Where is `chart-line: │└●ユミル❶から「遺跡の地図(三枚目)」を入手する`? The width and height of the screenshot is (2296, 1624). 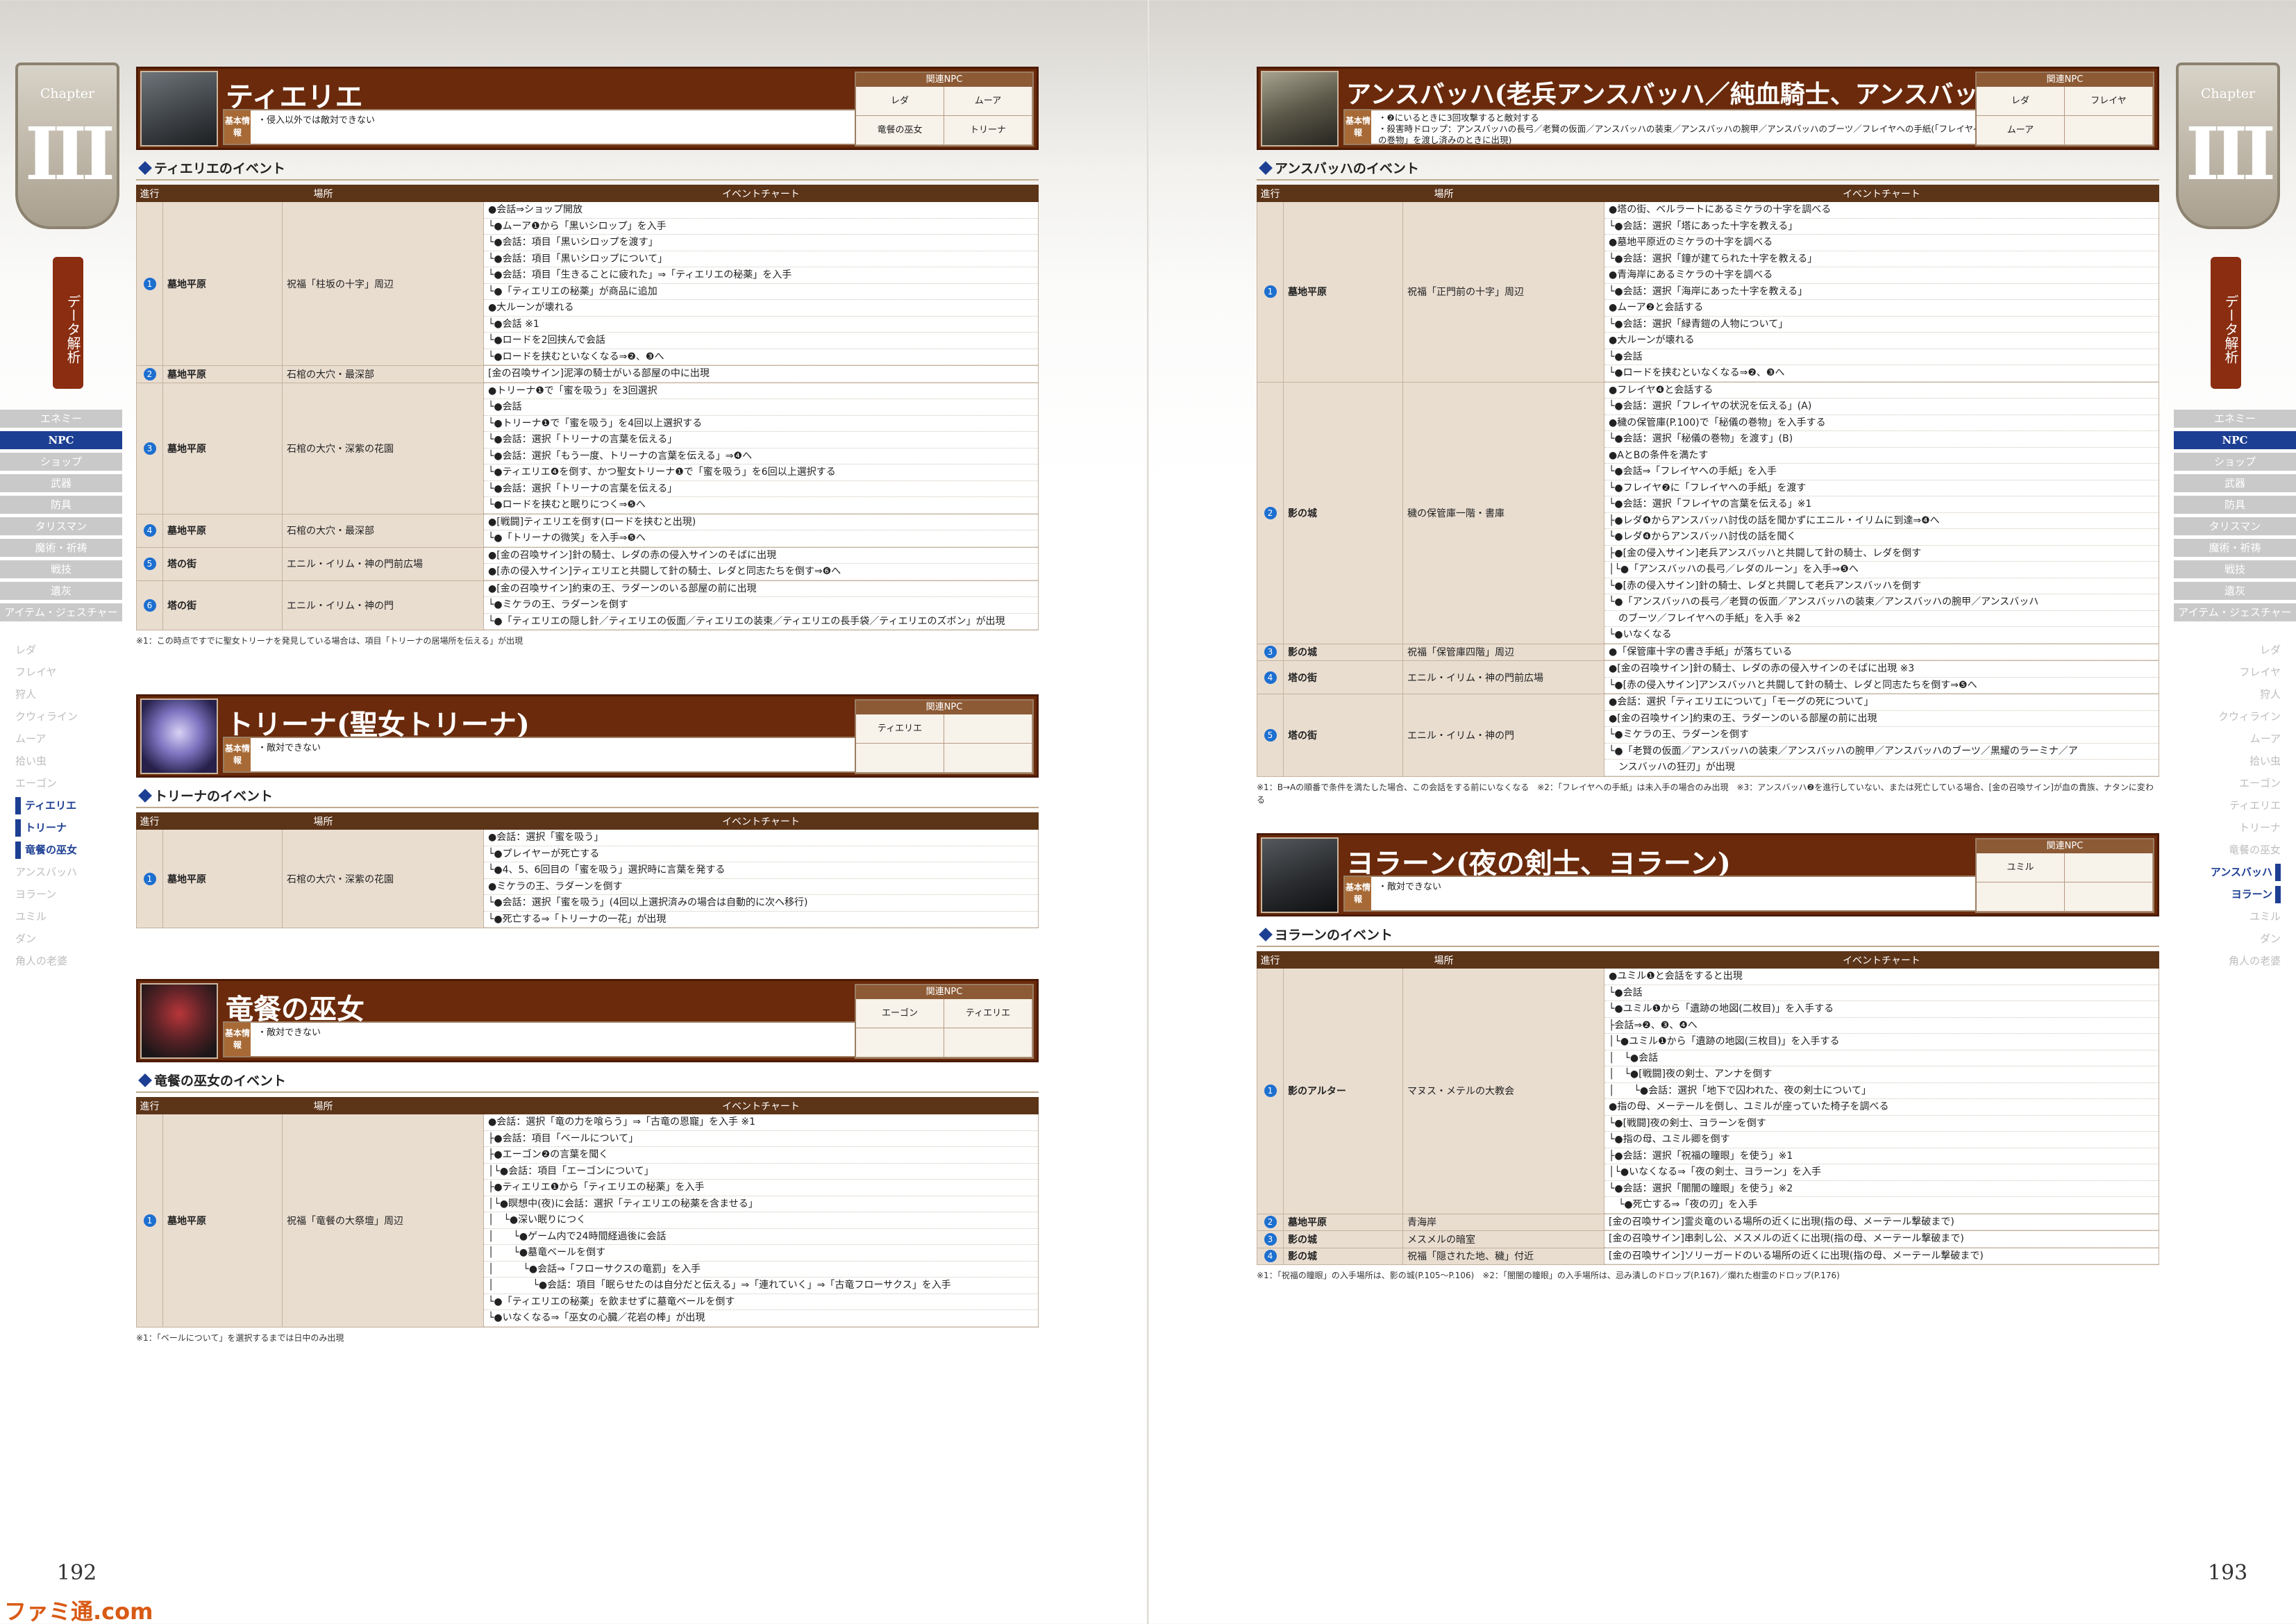 chart-line: │└●ユミル❶から「遺跡の地図(三枚目)」を入手する is located at coordinates (1881, 1042).